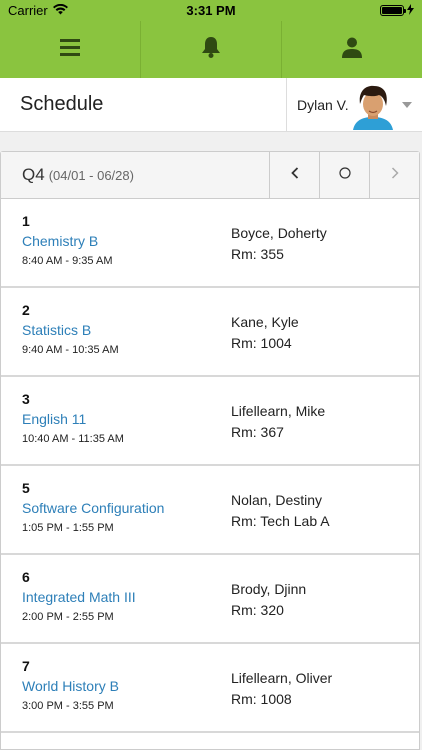 This screenshot has width=422, height=750. Describe the element at coordinates (323, 104) in the screenshot. I see `user-name: Dylan V.` at that location.